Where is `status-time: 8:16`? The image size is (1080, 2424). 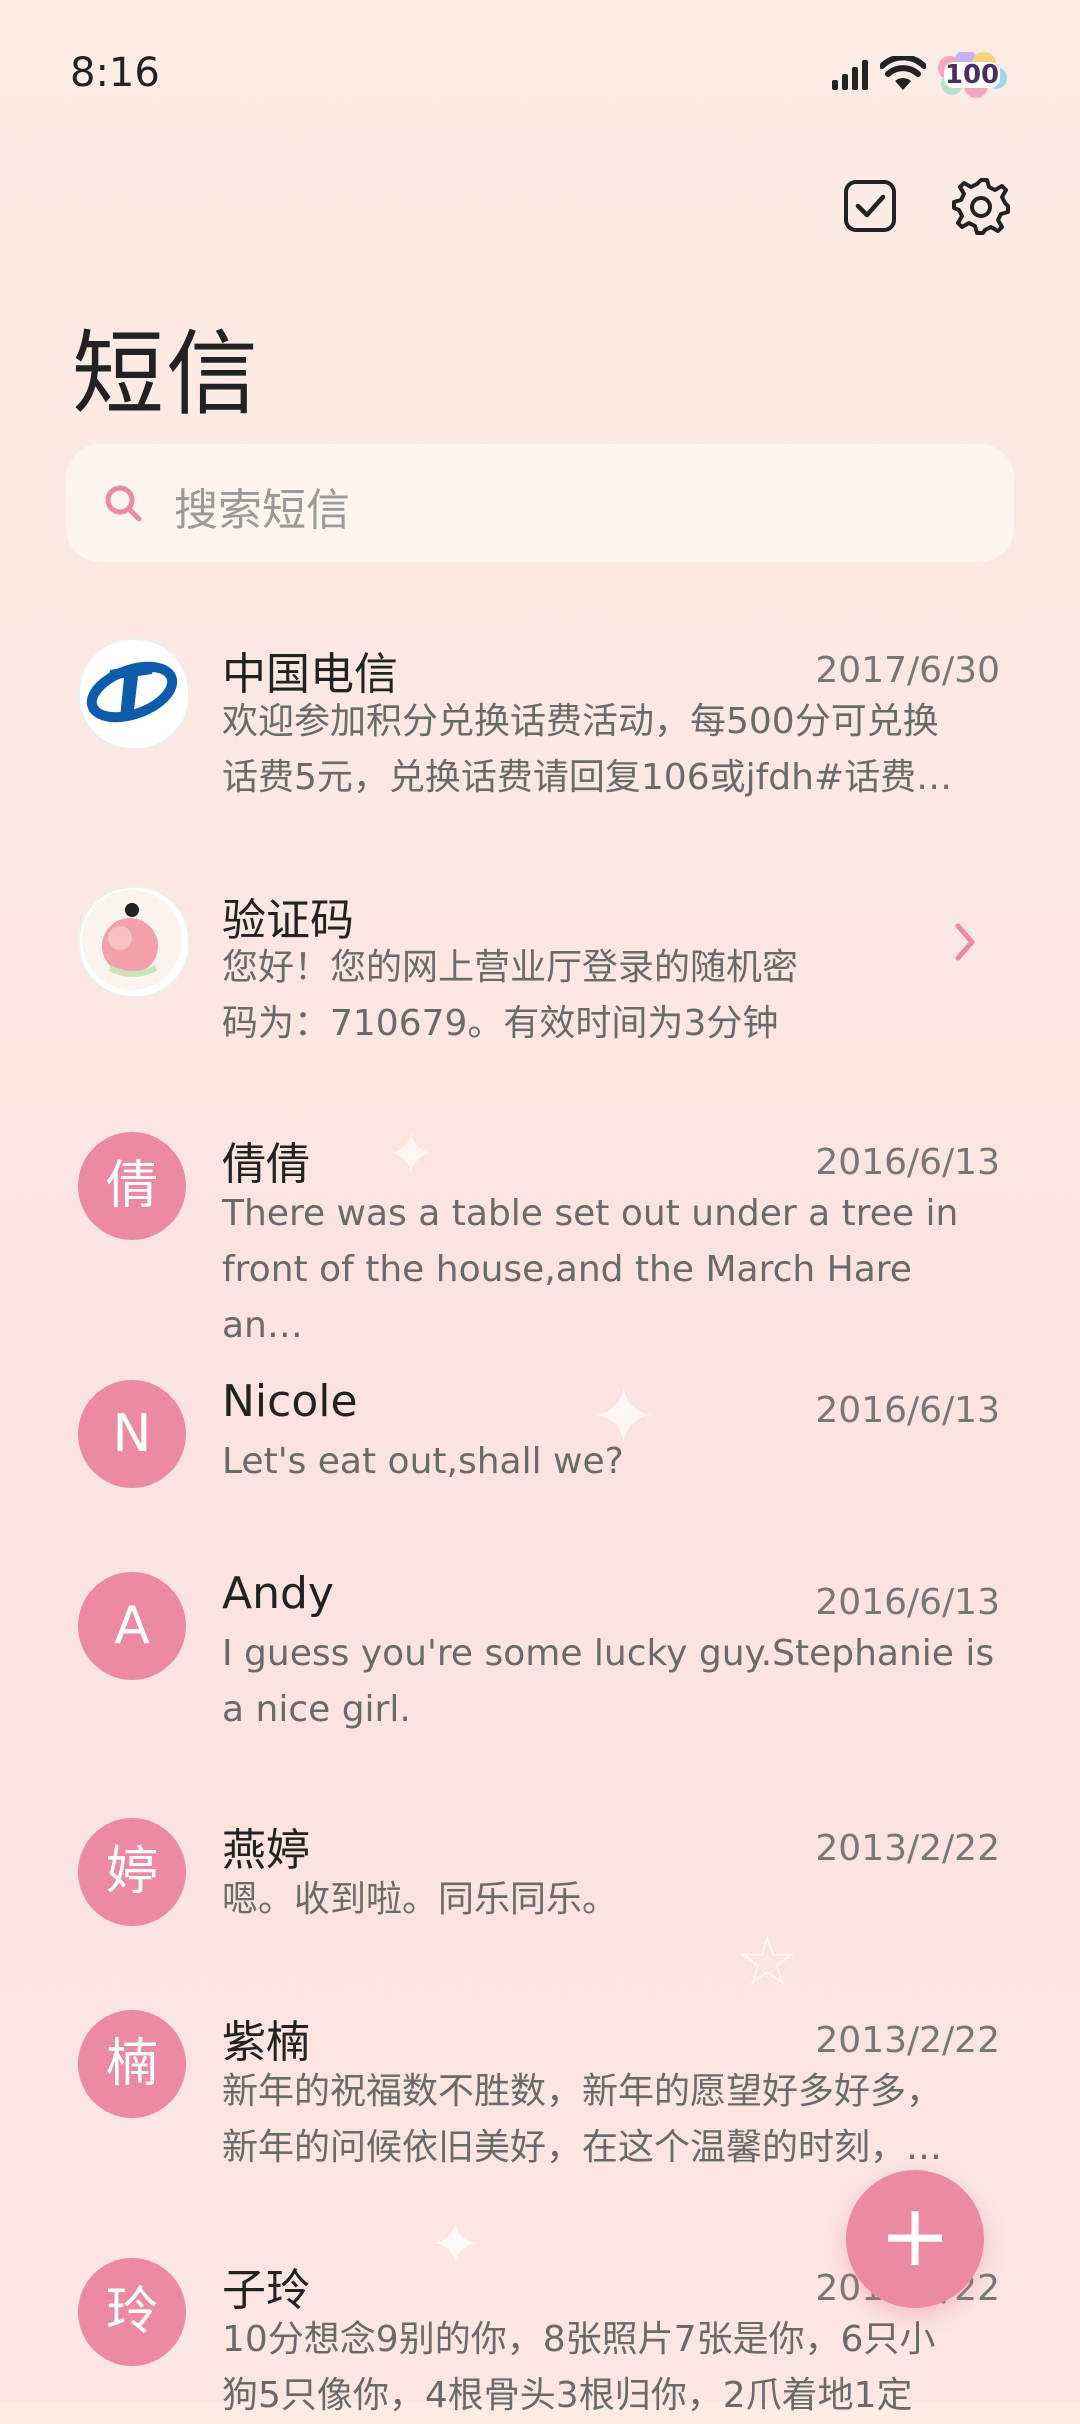 status-time: 8:16 is located at coordinates (115, 73).